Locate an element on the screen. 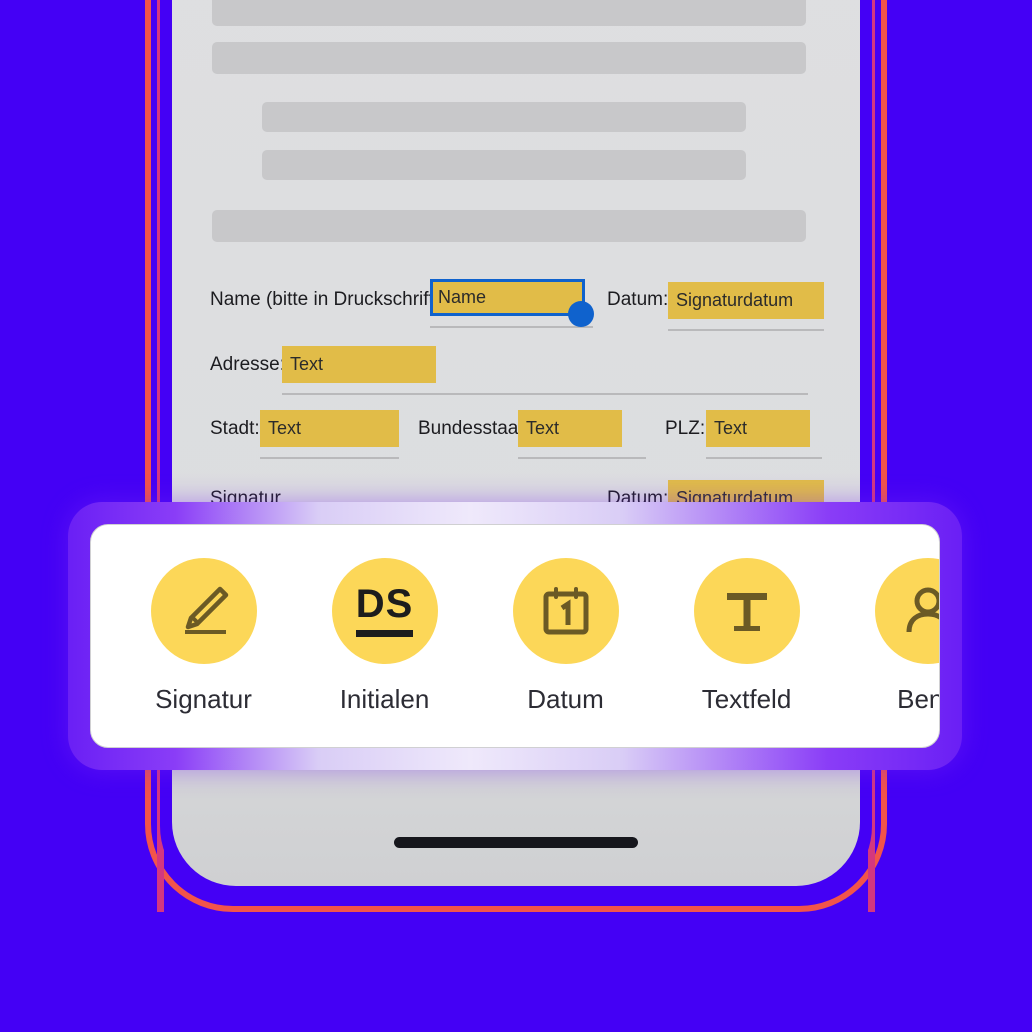 Image resolution: width=1032 pixels, height=1032 pixels. toolbar-item-textfeld: Textfeld is located at coordinates (746, 636).